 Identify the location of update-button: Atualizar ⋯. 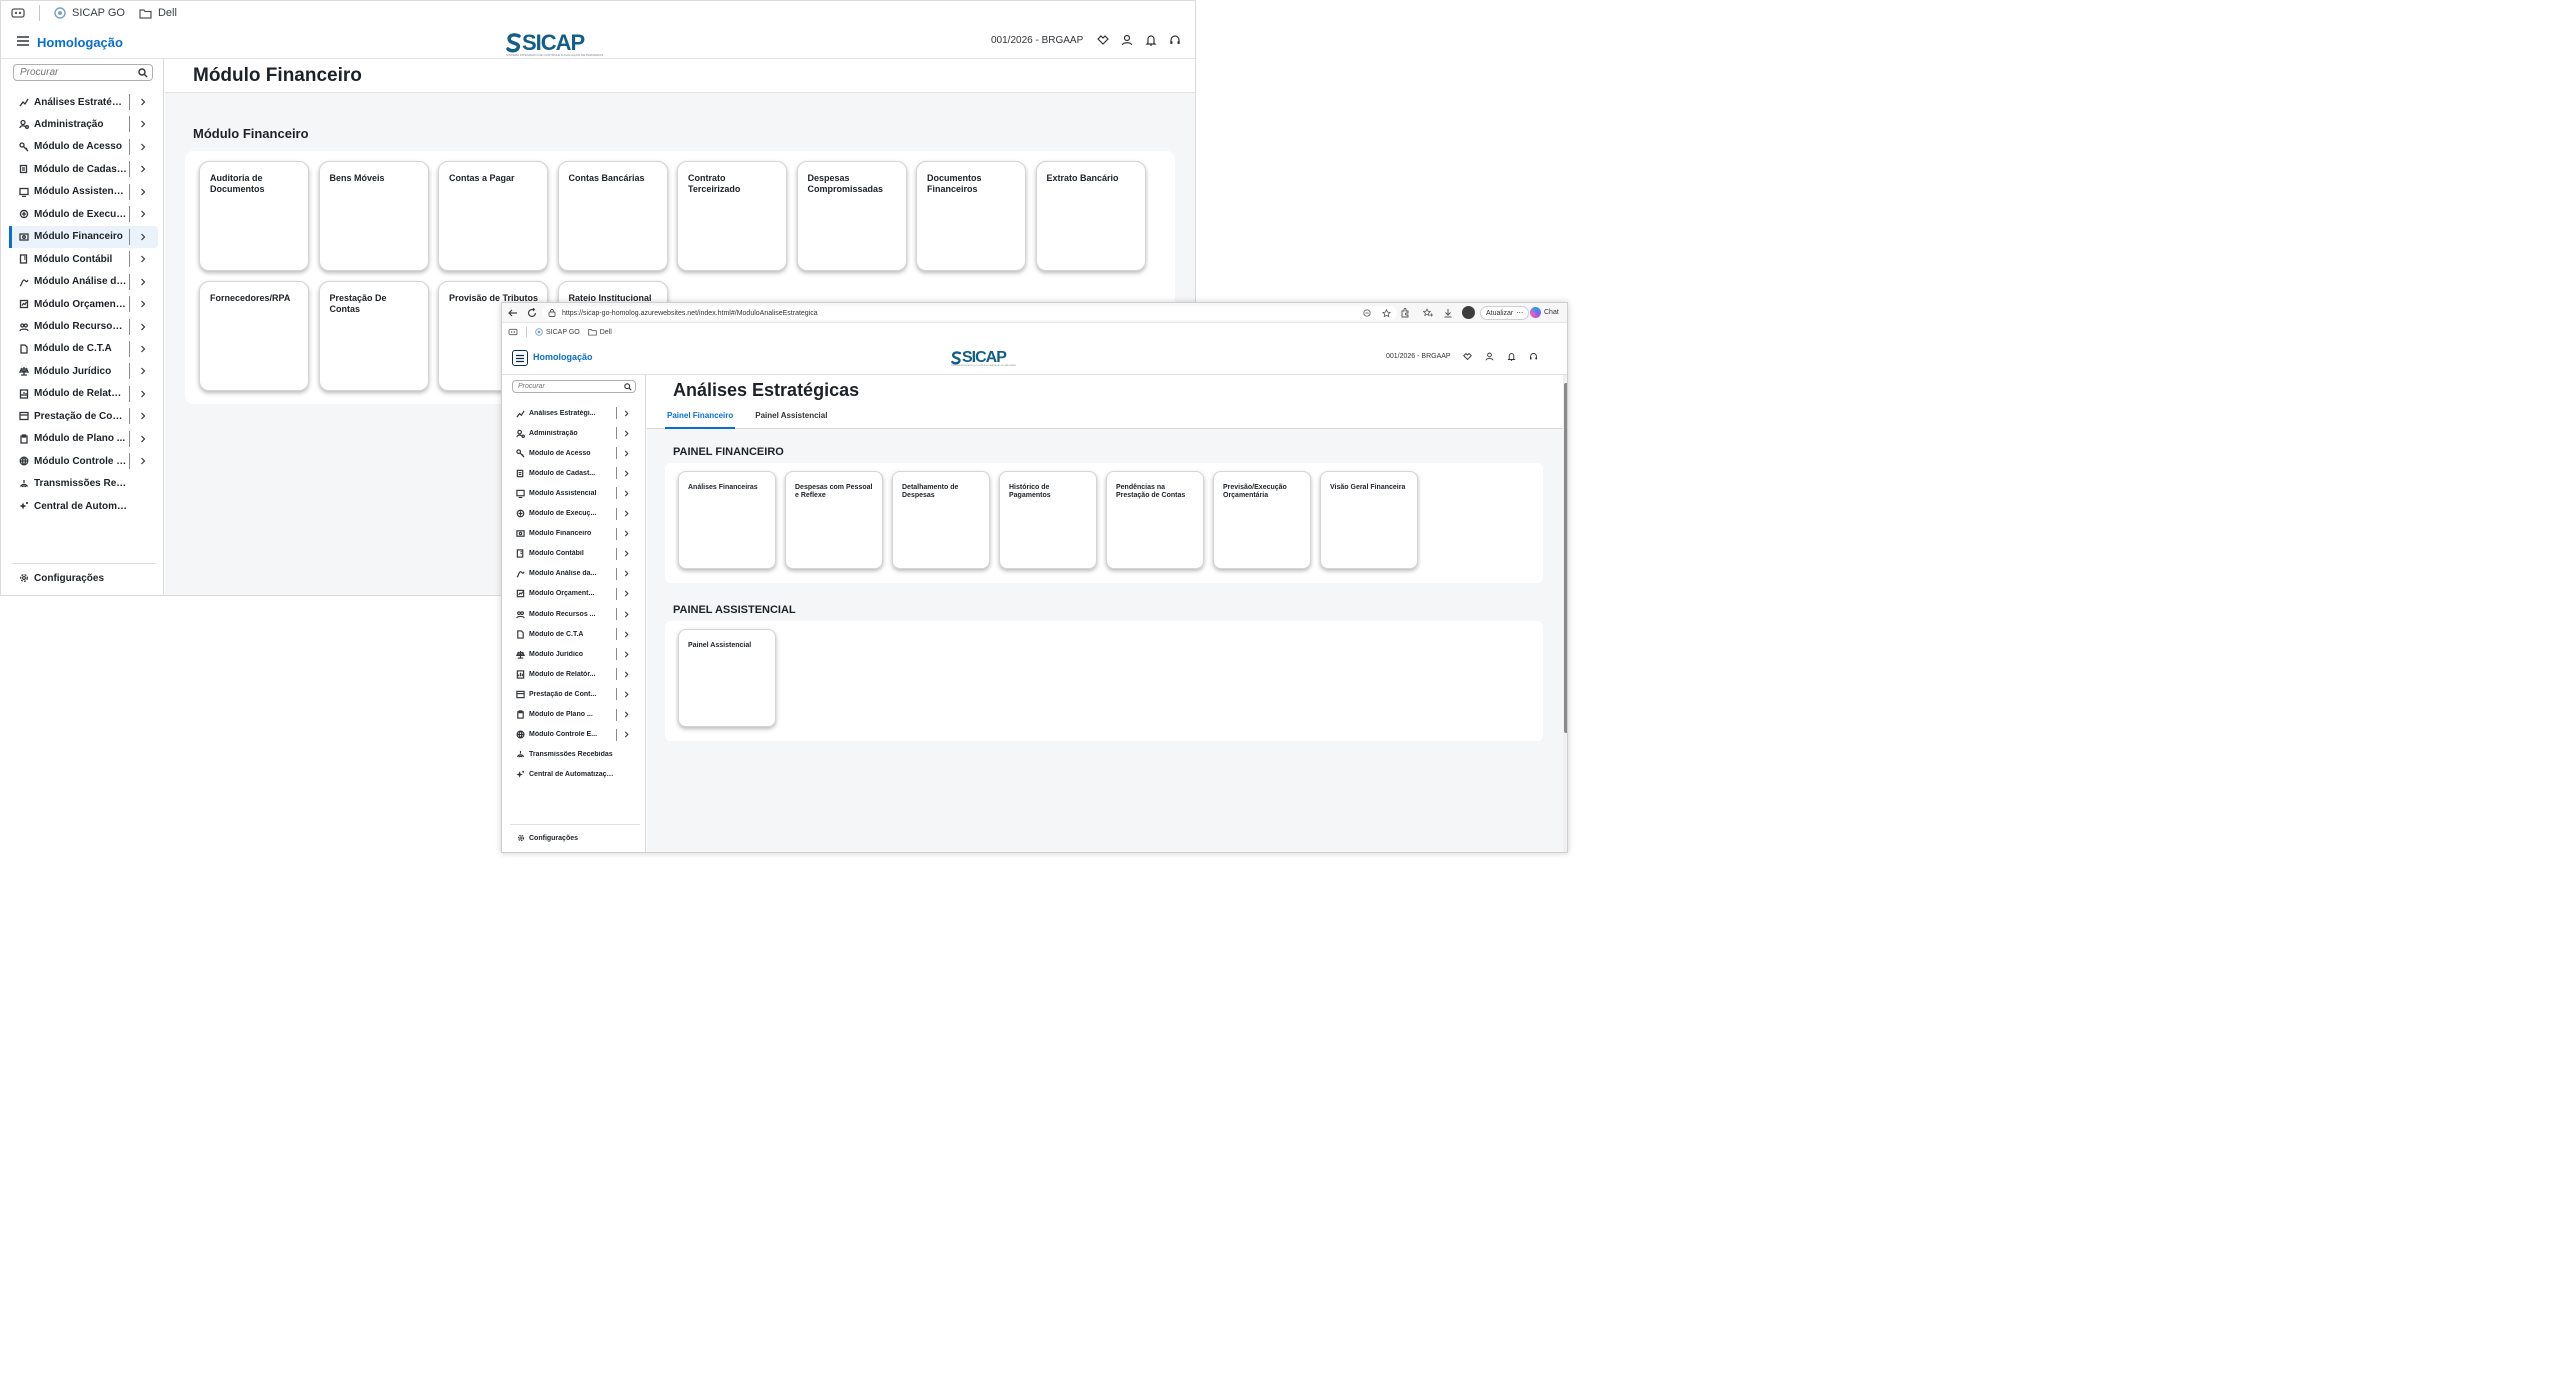
(1505, 313).